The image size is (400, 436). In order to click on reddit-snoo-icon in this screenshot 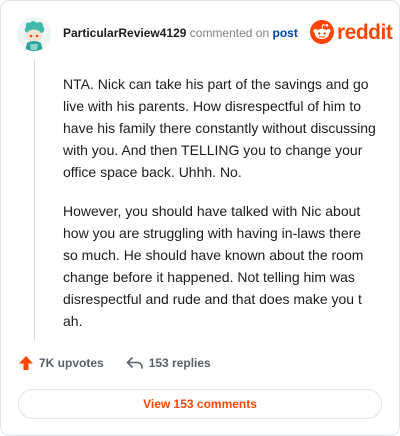, I will do `click(322, 32)`.